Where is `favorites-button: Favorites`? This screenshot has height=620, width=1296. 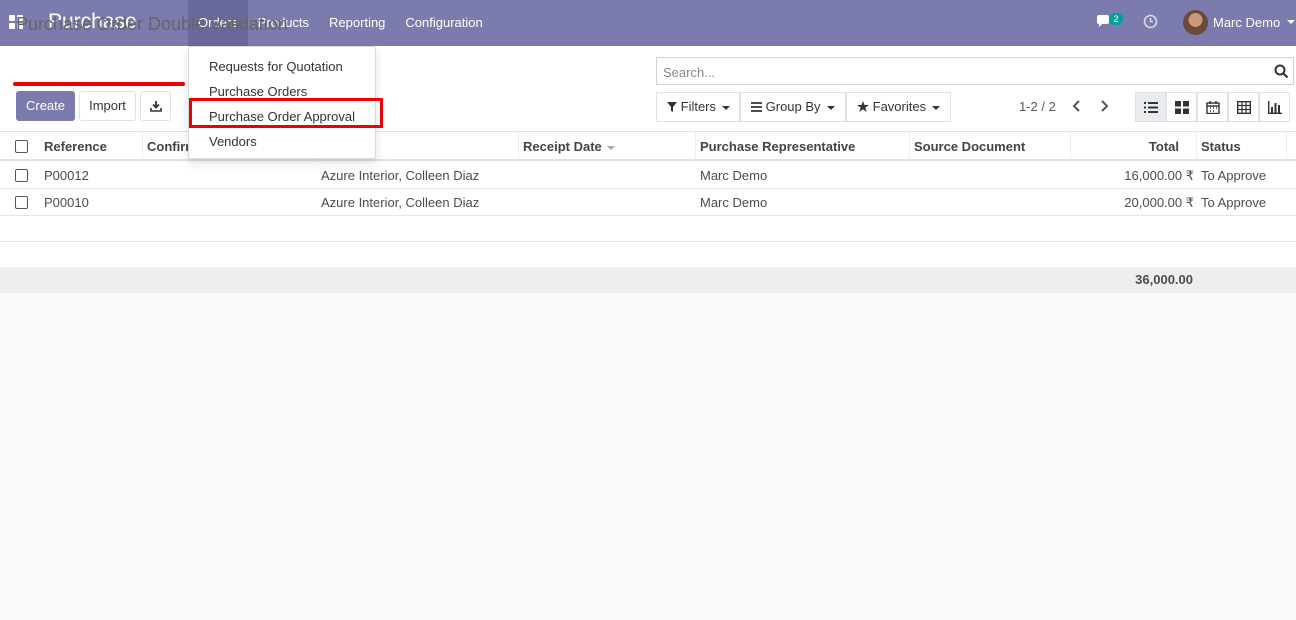
favorites-button: Favorites is located at coordinates (898, 107).